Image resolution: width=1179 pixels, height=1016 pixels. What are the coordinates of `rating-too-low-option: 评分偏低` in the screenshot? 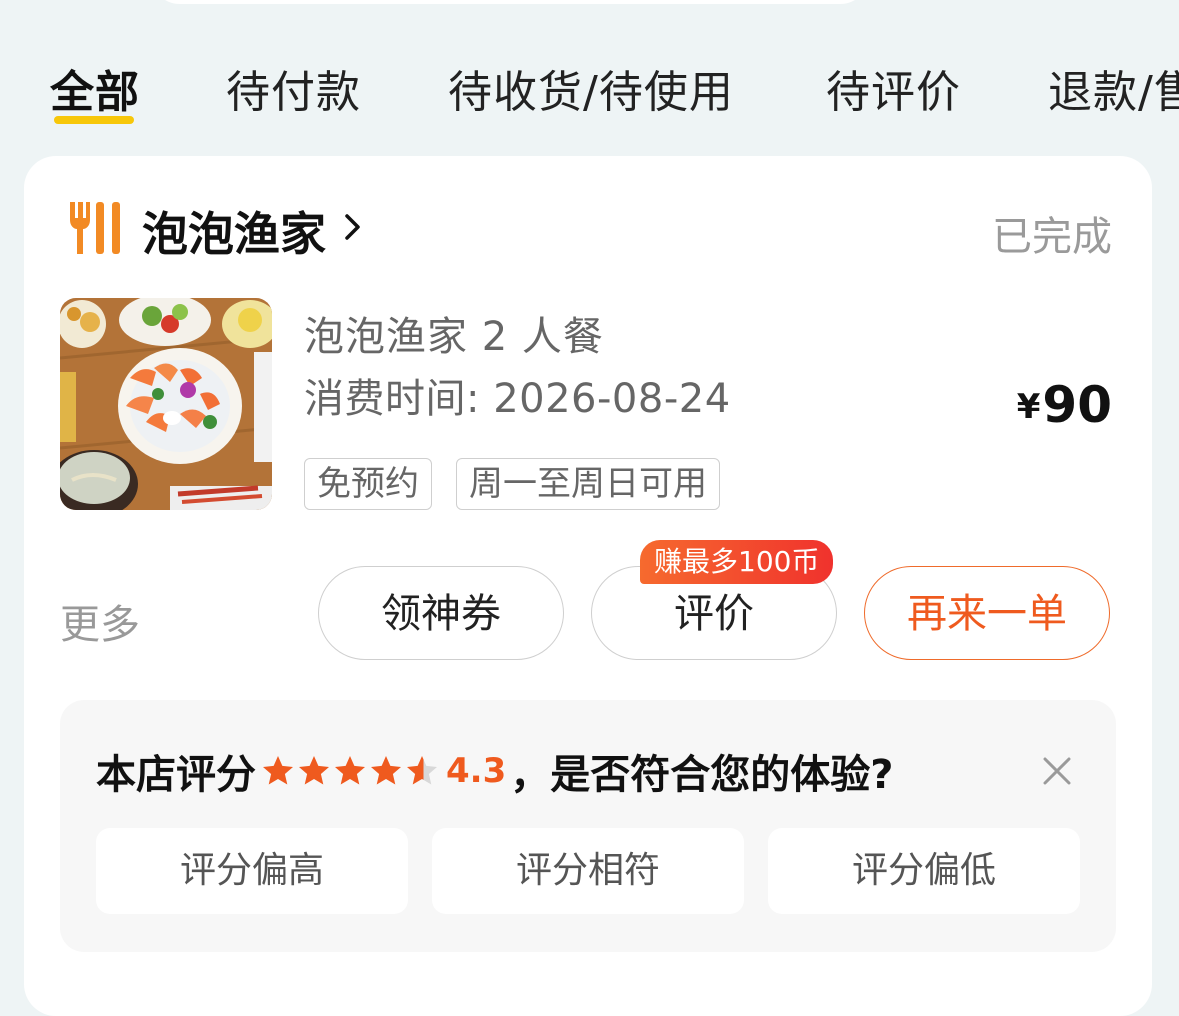 It's located at (924, 871).